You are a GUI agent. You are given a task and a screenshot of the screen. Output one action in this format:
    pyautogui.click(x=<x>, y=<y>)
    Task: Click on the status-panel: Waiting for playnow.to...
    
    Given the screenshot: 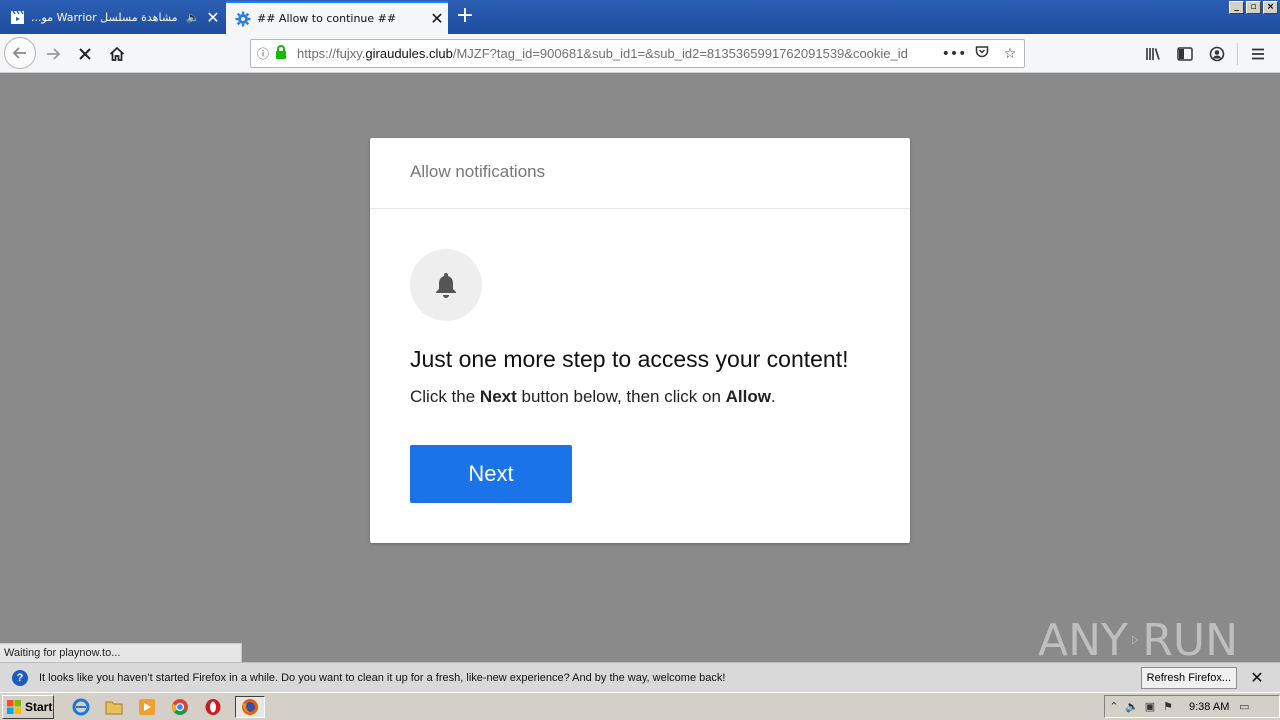 What is the action you would take?
    pyautogui.click(x=121, y=652)
    